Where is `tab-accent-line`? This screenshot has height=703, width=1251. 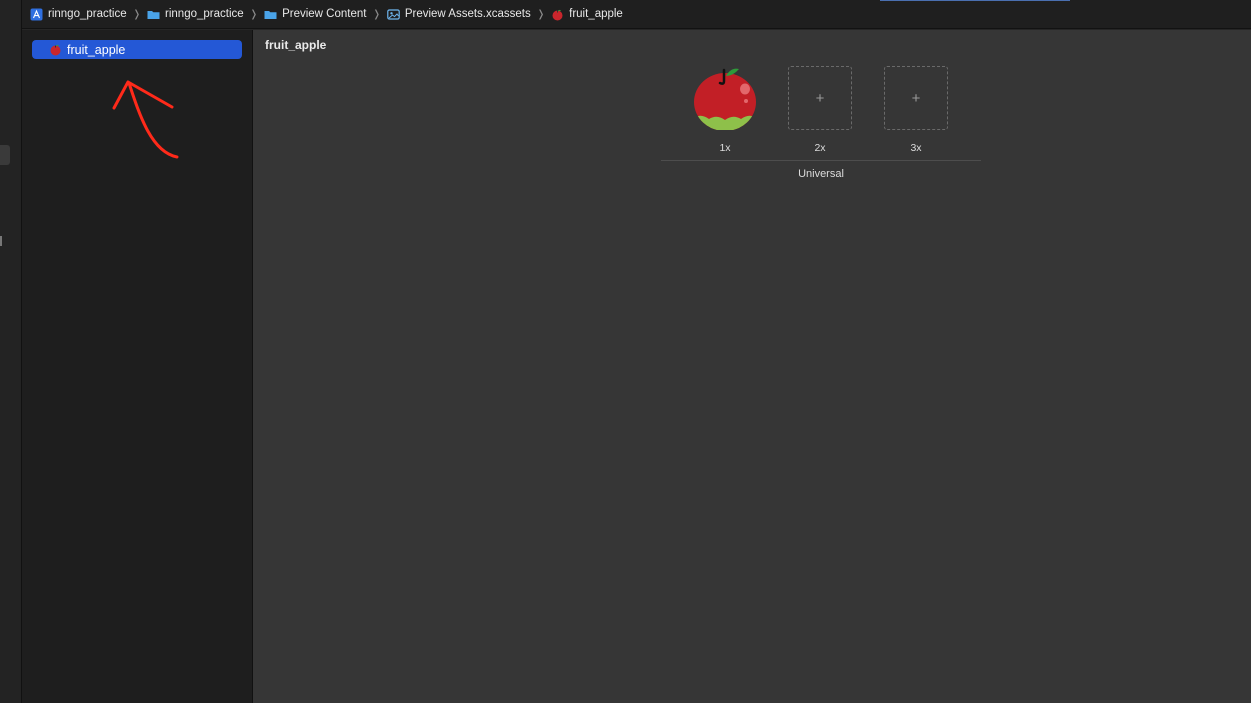
tab-accent-line is located at coordinates (975, 0).